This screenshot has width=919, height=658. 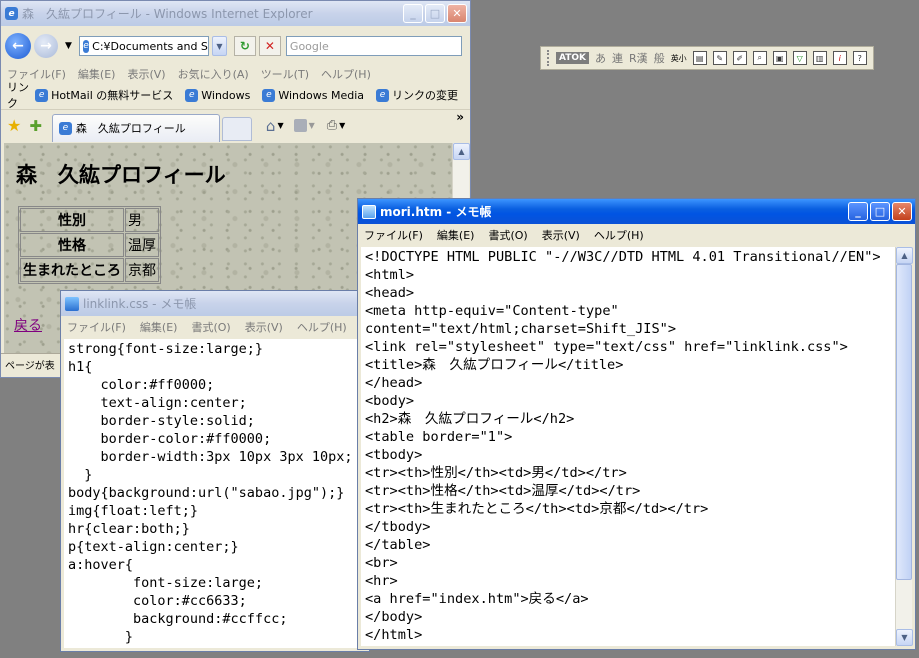 I want to click on table-cell: 男, so click(x=142, y=220).